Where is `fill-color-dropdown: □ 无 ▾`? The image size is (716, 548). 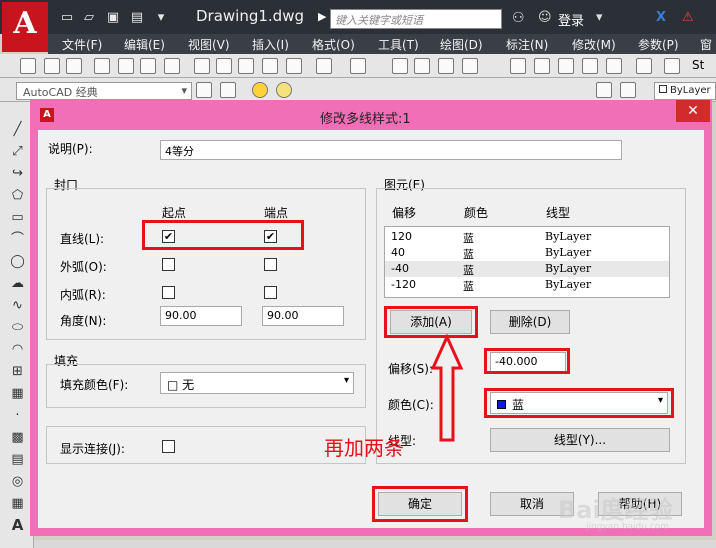 fill-color-dropdown: □ 无 ▾ is located at coordinates (257, 383).